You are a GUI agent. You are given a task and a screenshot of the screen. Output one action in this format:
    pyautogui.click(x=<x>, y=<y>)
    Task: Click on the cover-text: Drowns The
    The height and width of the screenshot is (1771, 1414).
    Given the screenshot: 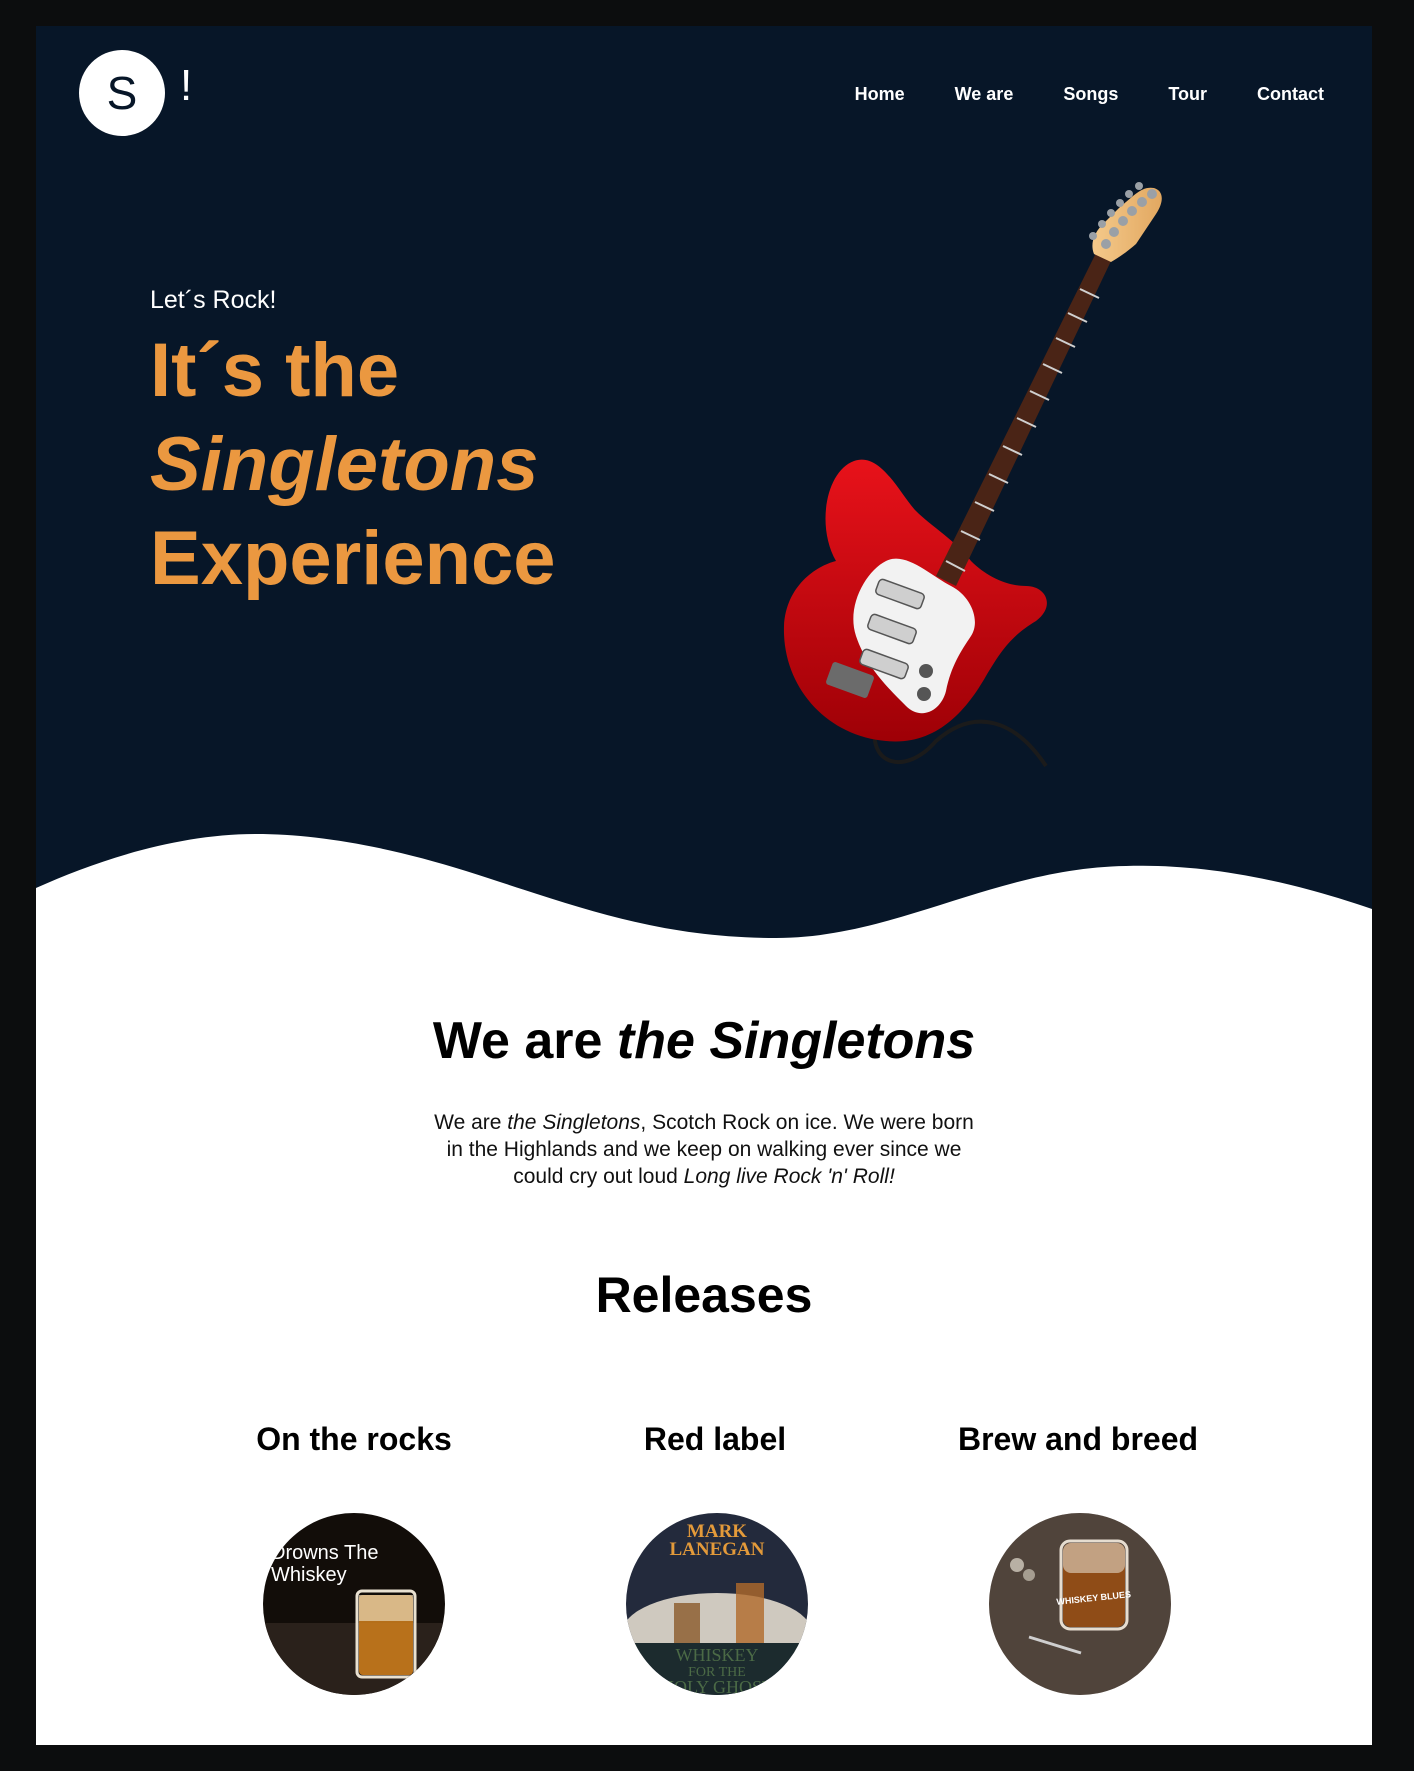 What is the action you would take?
    pyautogui.click(x=324, y=1553)
    